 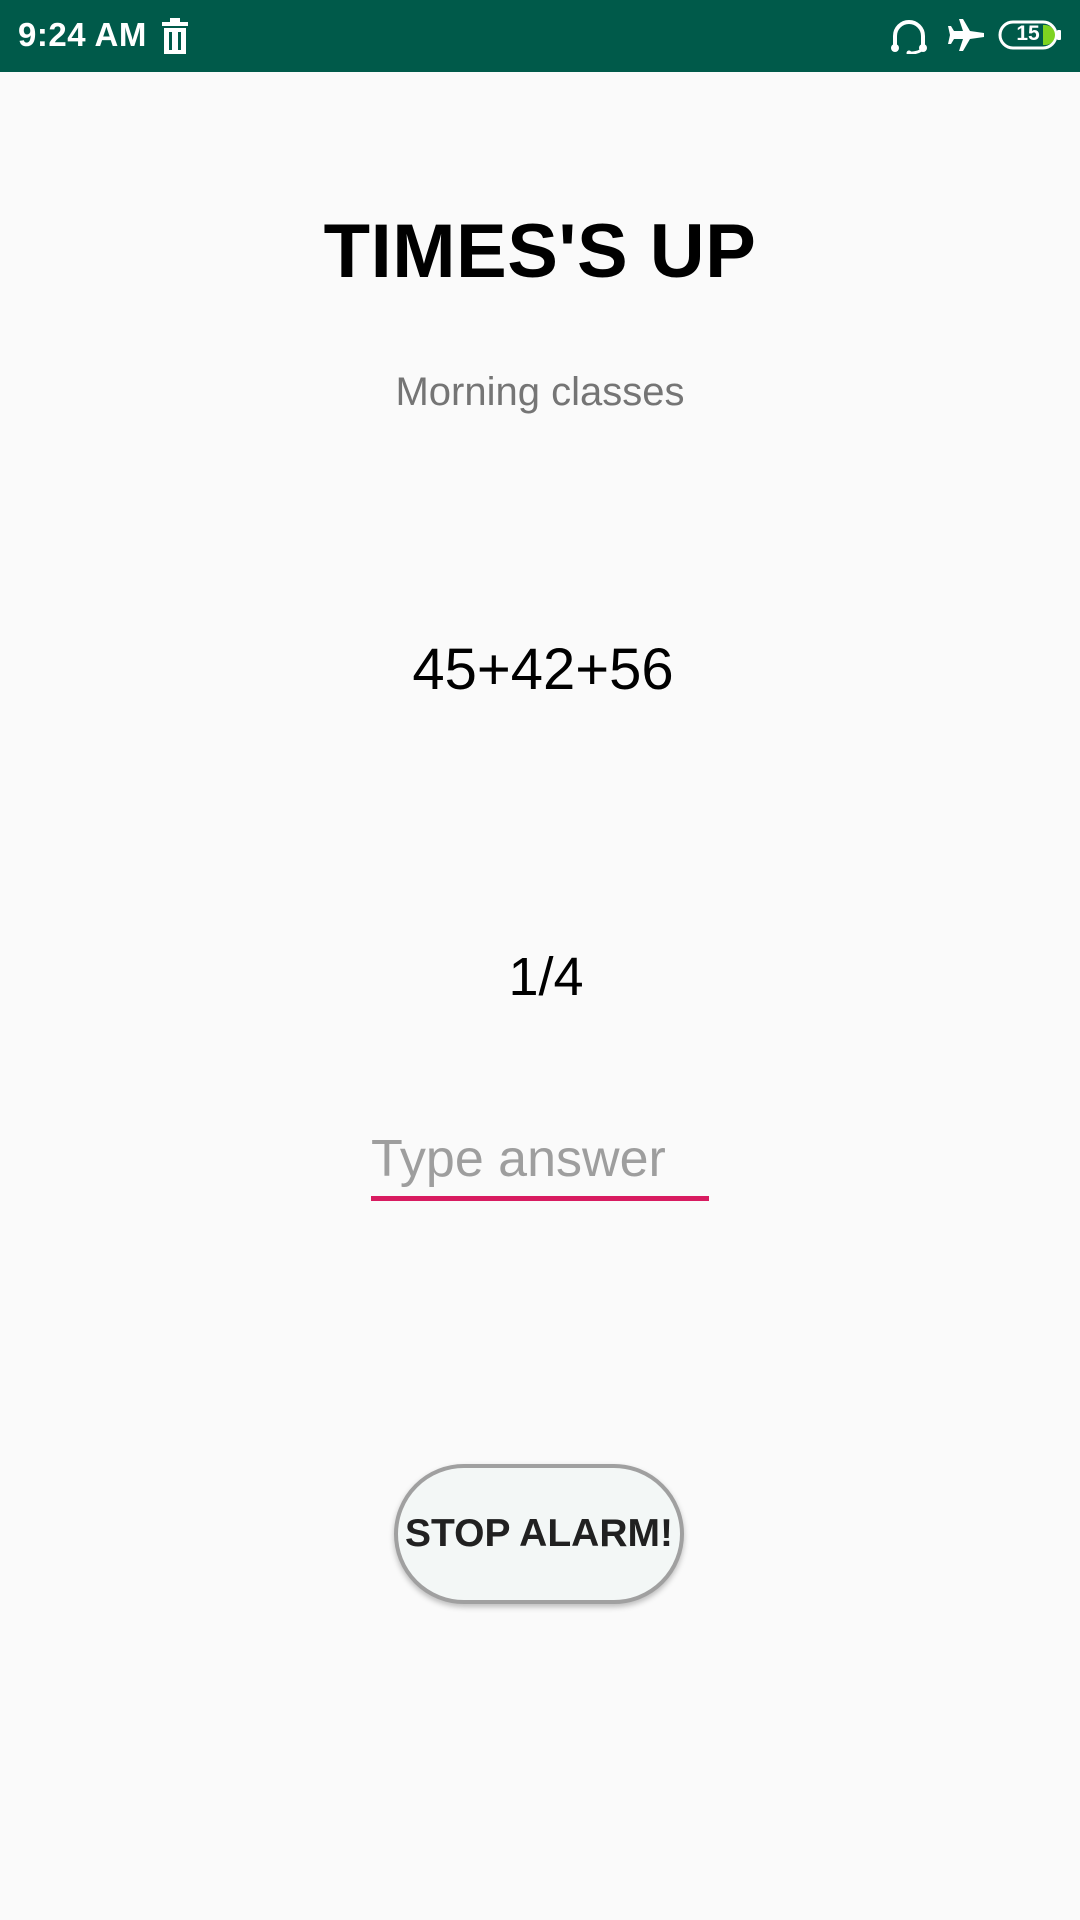 What do you see at coordinates (540, 392) in the screenshot?
I see `alarm-label: Morning classes` at bounding box center [540, 392].